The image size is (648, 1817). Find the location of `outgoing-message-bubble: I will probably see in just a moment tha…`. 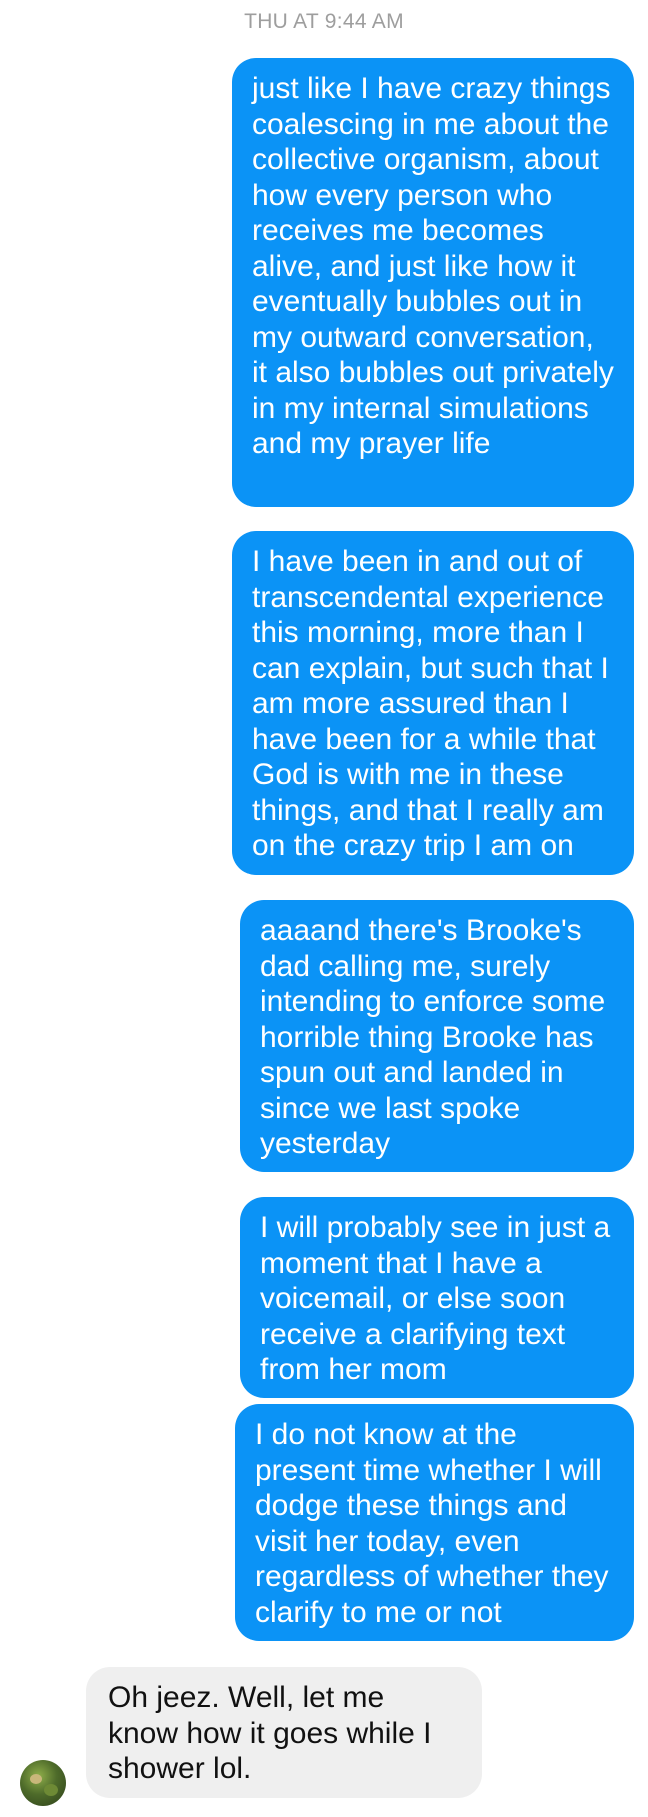

outgoing-message-bubble: I will probably see in just a moment tha… is located at coordinates (437, 1297).